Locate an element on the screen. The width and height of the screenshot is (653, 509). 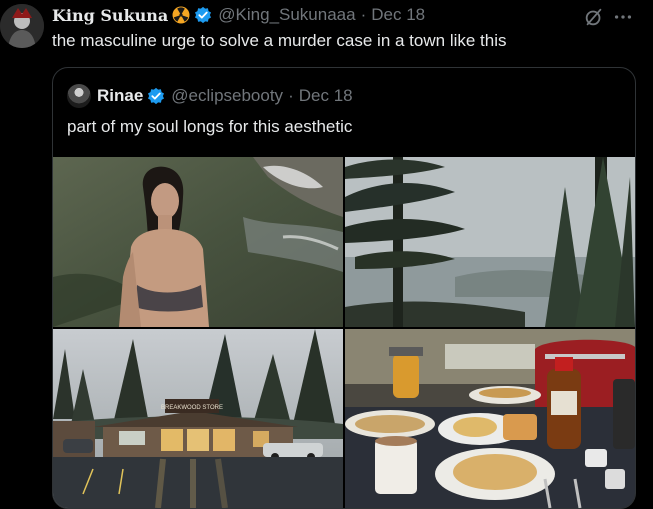
quoted-tweet-date: Dec 18 is located at coordinates (326, 96).